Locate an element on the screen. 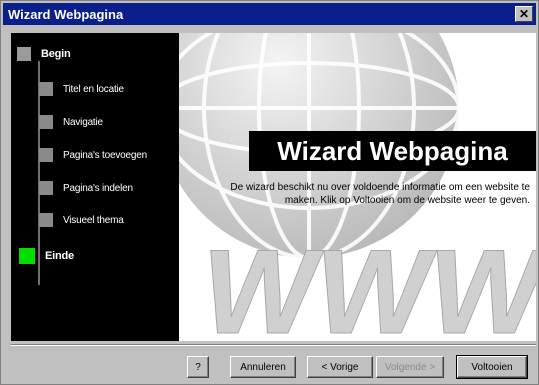 Image resolution: width=539 pixels, height=385 pixels. step-paginas-indelen: Pagina's indelen is located at coordinates (86, 188).